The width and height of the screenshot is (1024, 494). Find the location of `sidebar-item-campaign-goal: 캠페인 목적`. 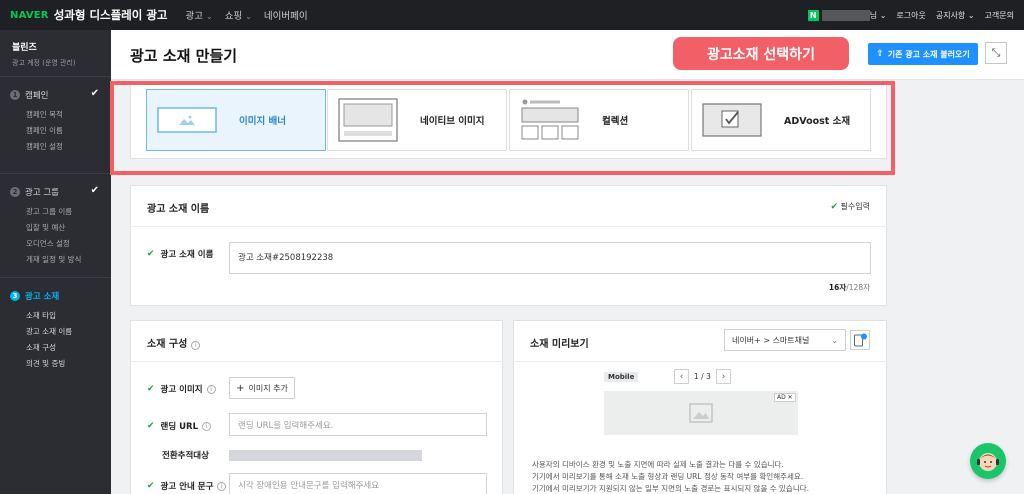

sidebar-item-campaign-goal: 캠페인 목적 is located at coordinates (55, 115).